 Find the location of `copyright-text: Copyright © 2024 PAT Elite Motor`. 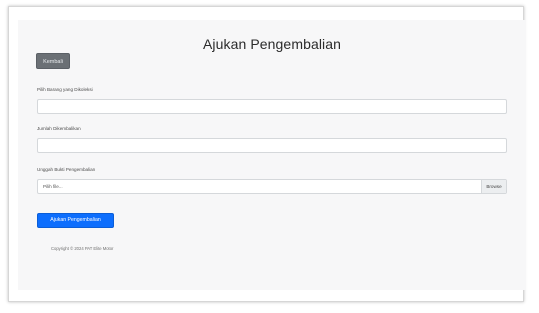

copyright-text: Copyright © 2024 PAT Elite Motor is located at coordinates (82, 248).